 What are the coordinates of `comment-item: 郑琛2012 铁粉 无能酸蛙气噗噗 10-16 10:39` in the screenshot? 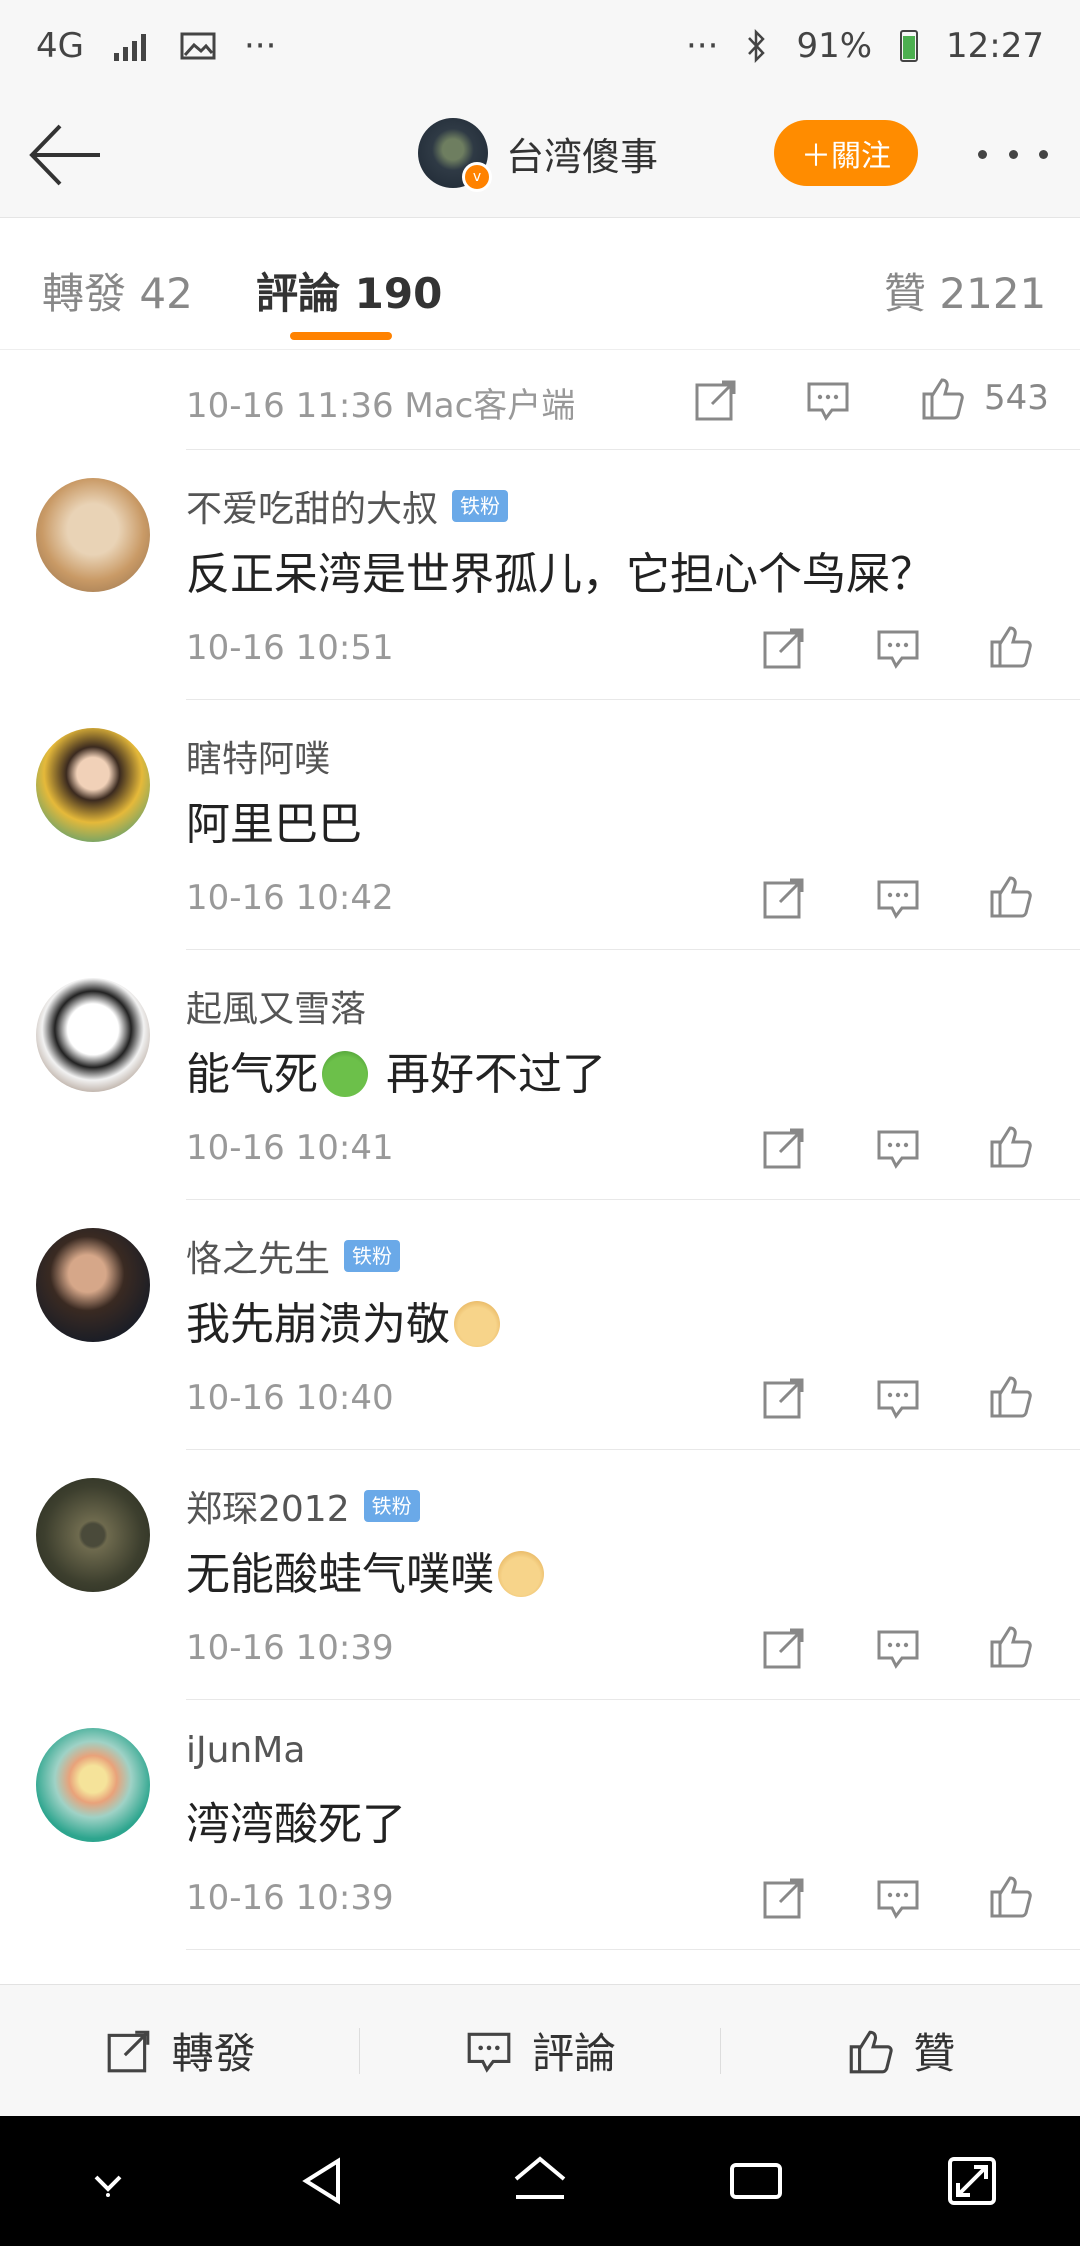 It's located at (540, 1575).